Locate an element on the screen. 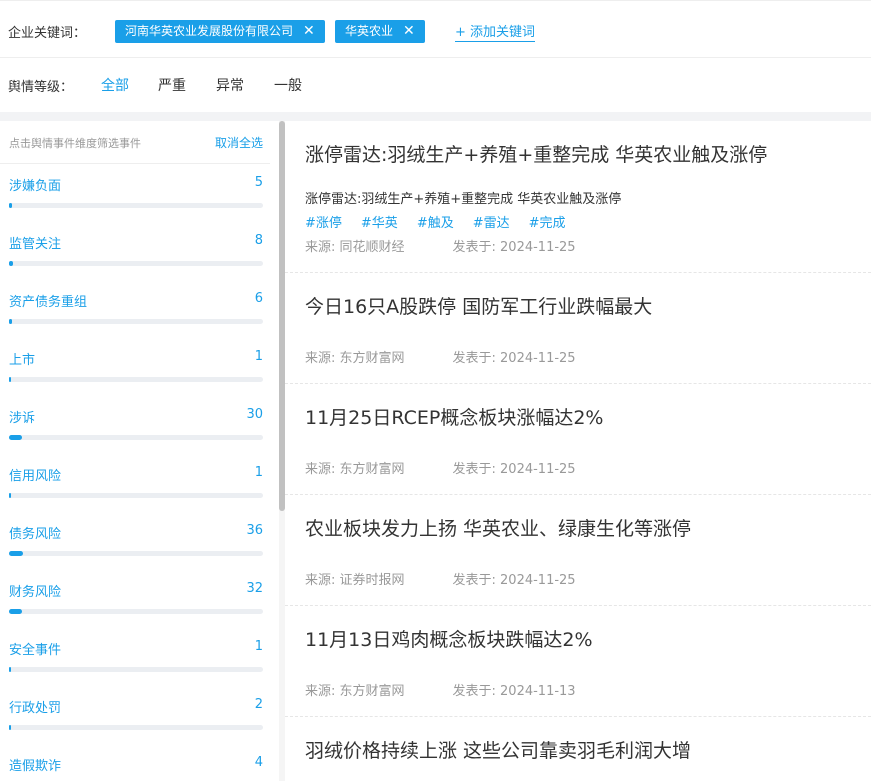  sidebar-item-count: 5 is located at coordinates (258, 182).